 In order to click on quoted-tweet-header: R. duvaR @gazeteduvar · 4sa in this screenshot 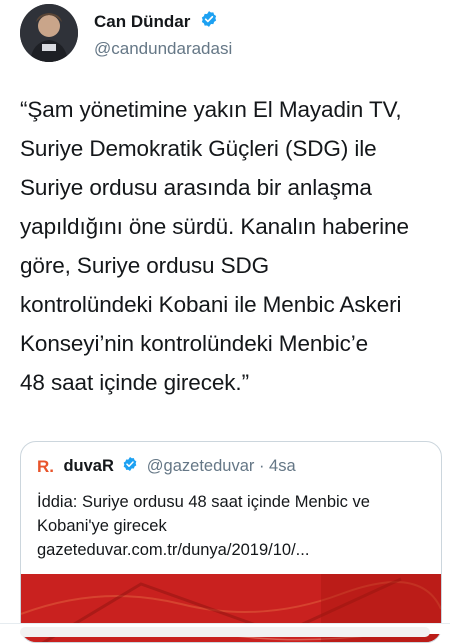, I will do `click(166, 467)`.